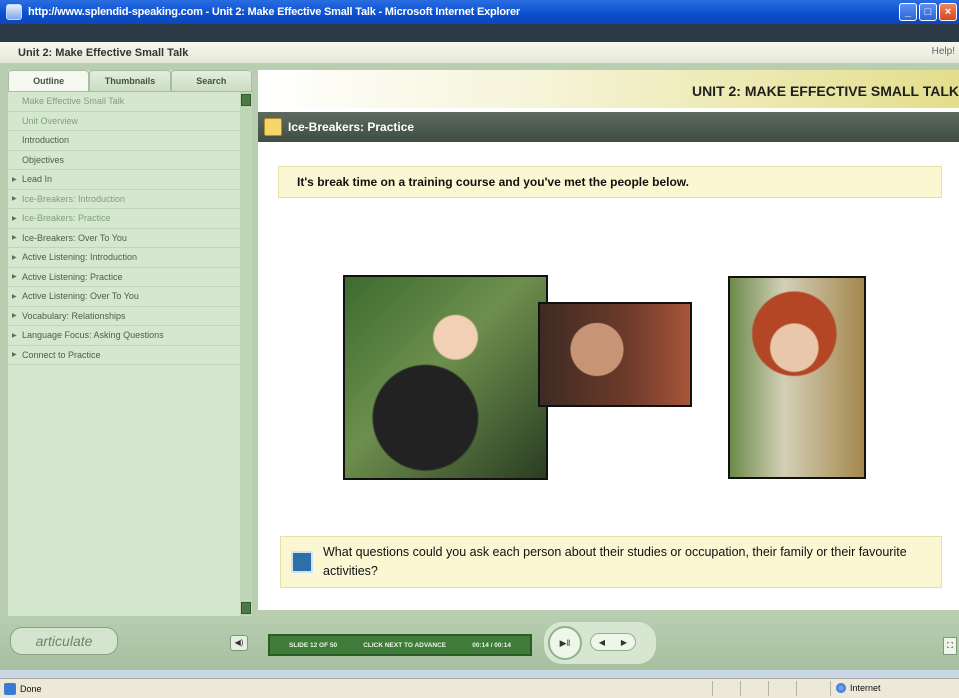 The height and width of the screenshot is (698, 959). What do you see at coordinates (491, 645) in the screenshot?
I see `time-display: 00:14 / 00:14` at bounding box center [491, 645].